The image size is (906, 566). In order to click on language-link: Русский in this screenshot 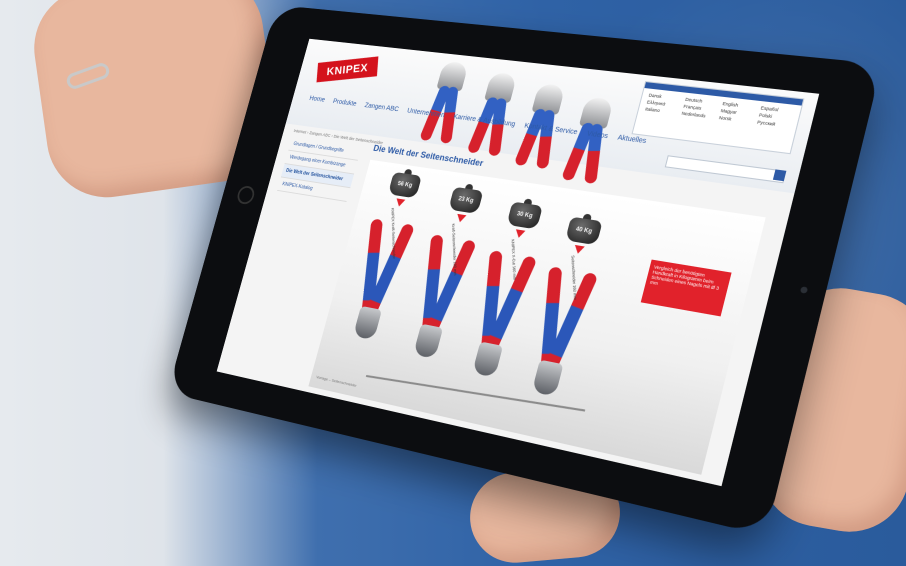, I will do `click(774, 124)`.